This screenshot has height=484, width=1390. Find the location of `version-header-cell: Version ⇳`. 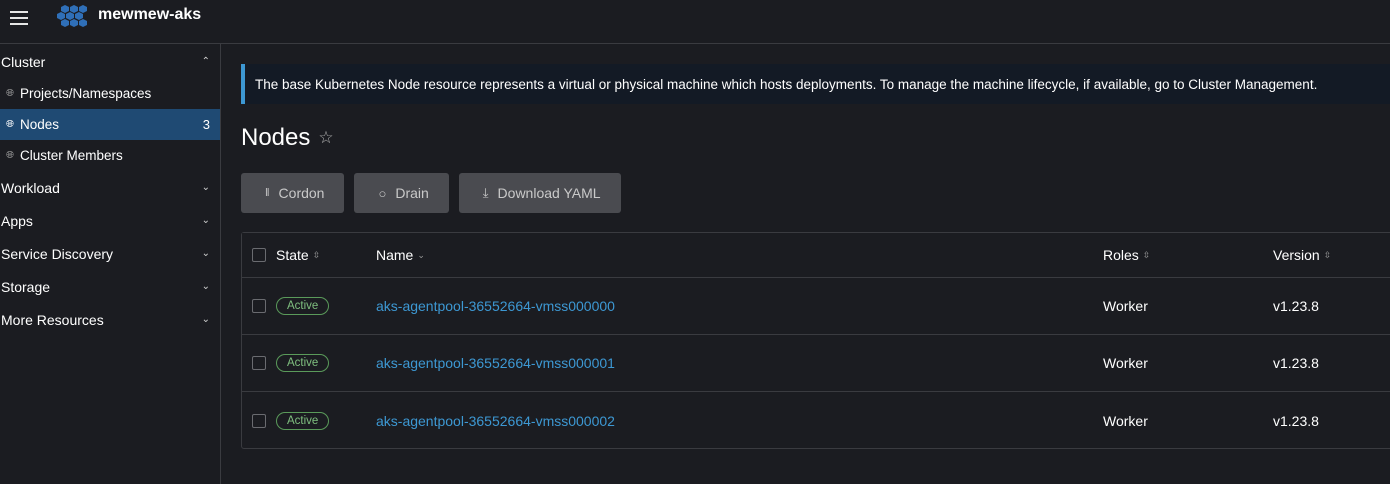

version-header-cell: Version ⇳ is located at coordinates (1302, 255).